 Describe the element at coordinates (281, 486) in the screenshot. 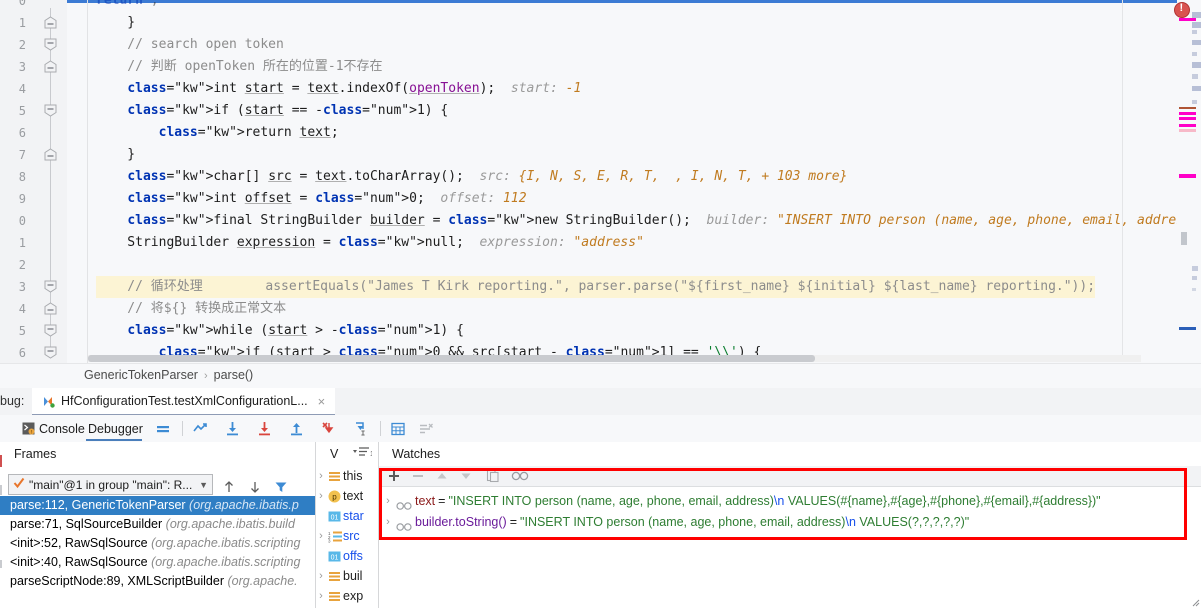

I see `frames-filter-button` at that location.